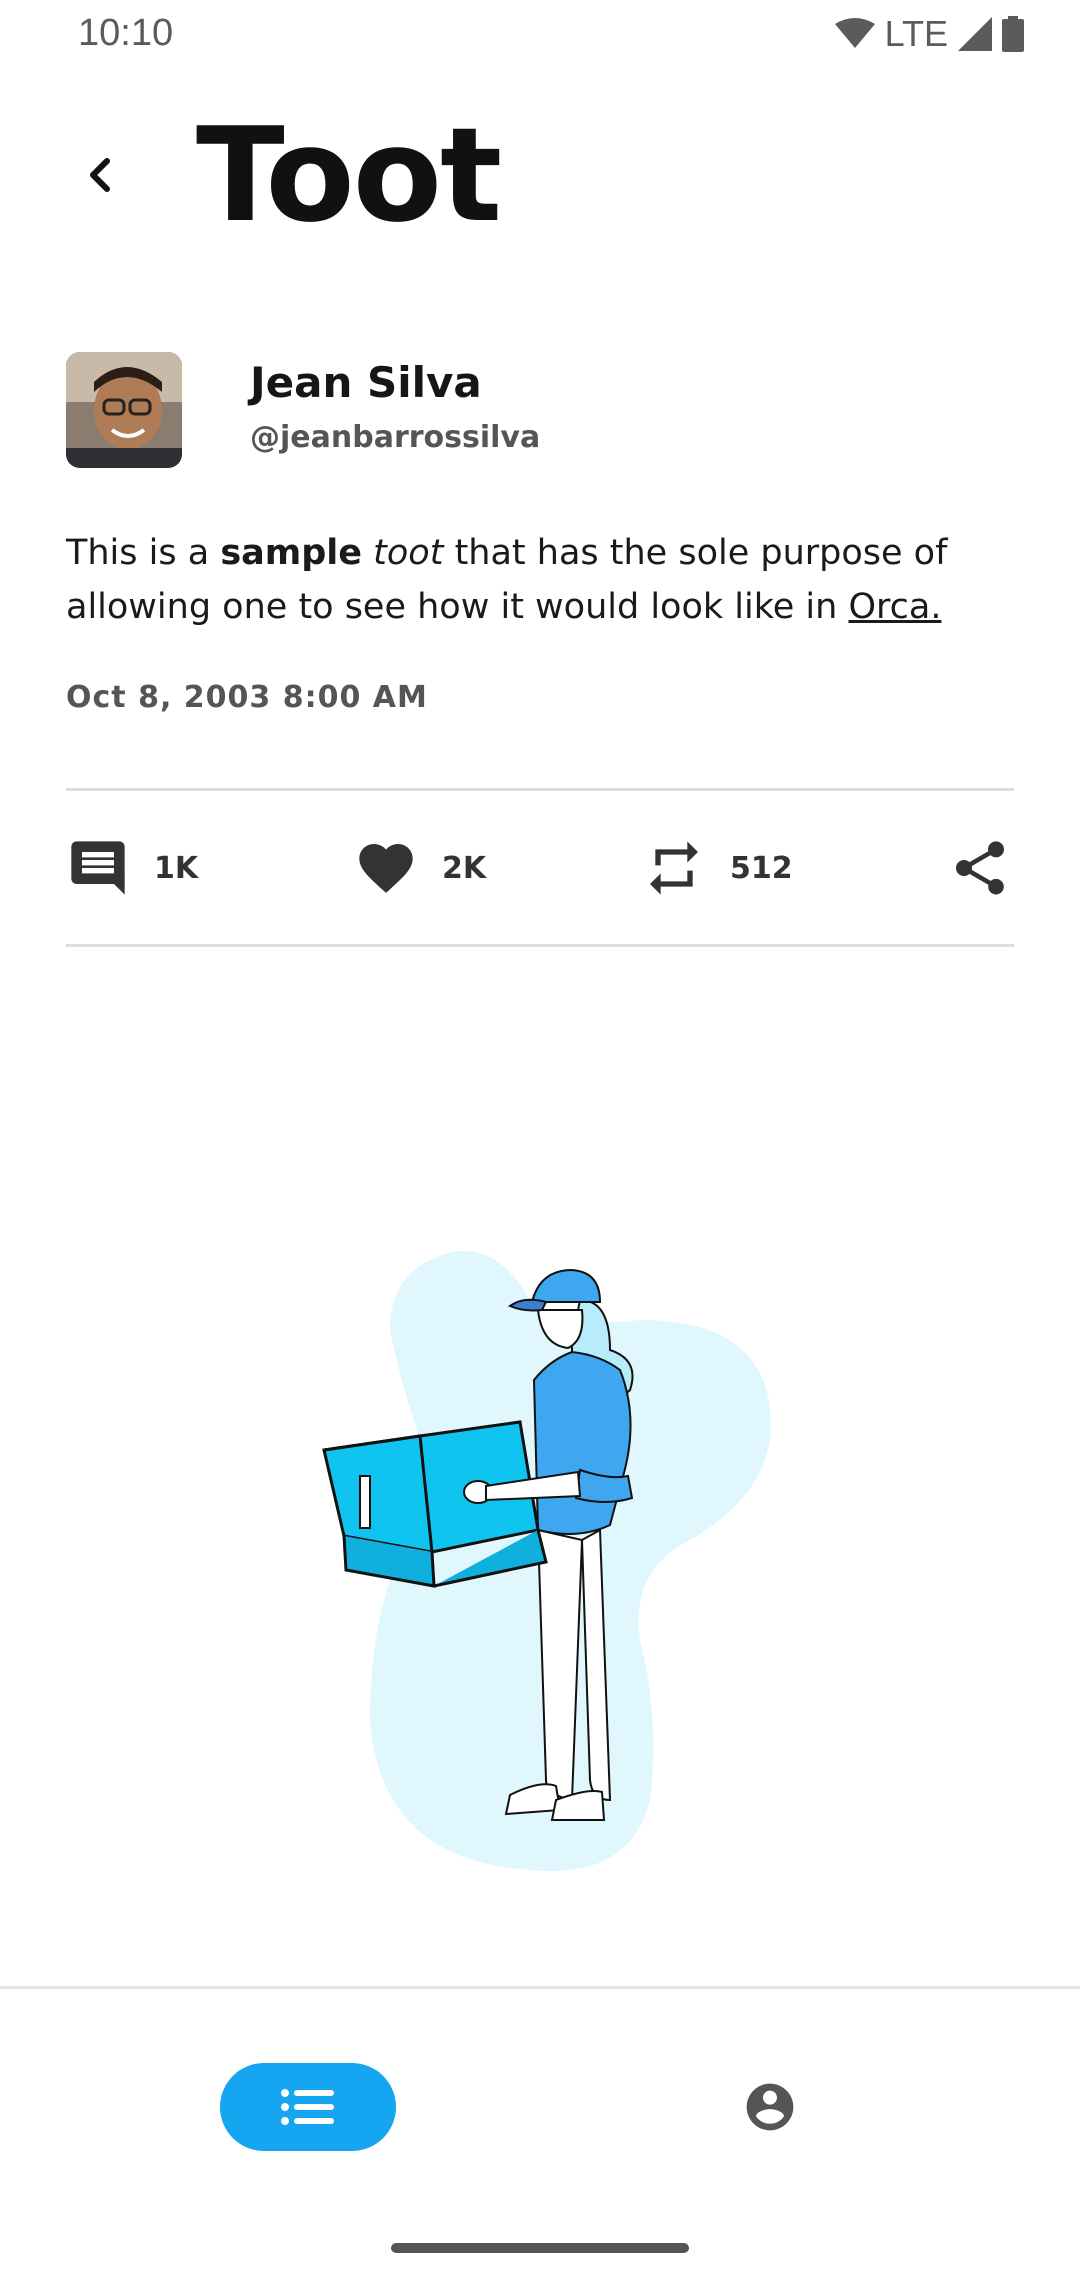 This screenshot has width=1080, height=2283. I want to click on person-with-box-illustration, so click(546, 1561).